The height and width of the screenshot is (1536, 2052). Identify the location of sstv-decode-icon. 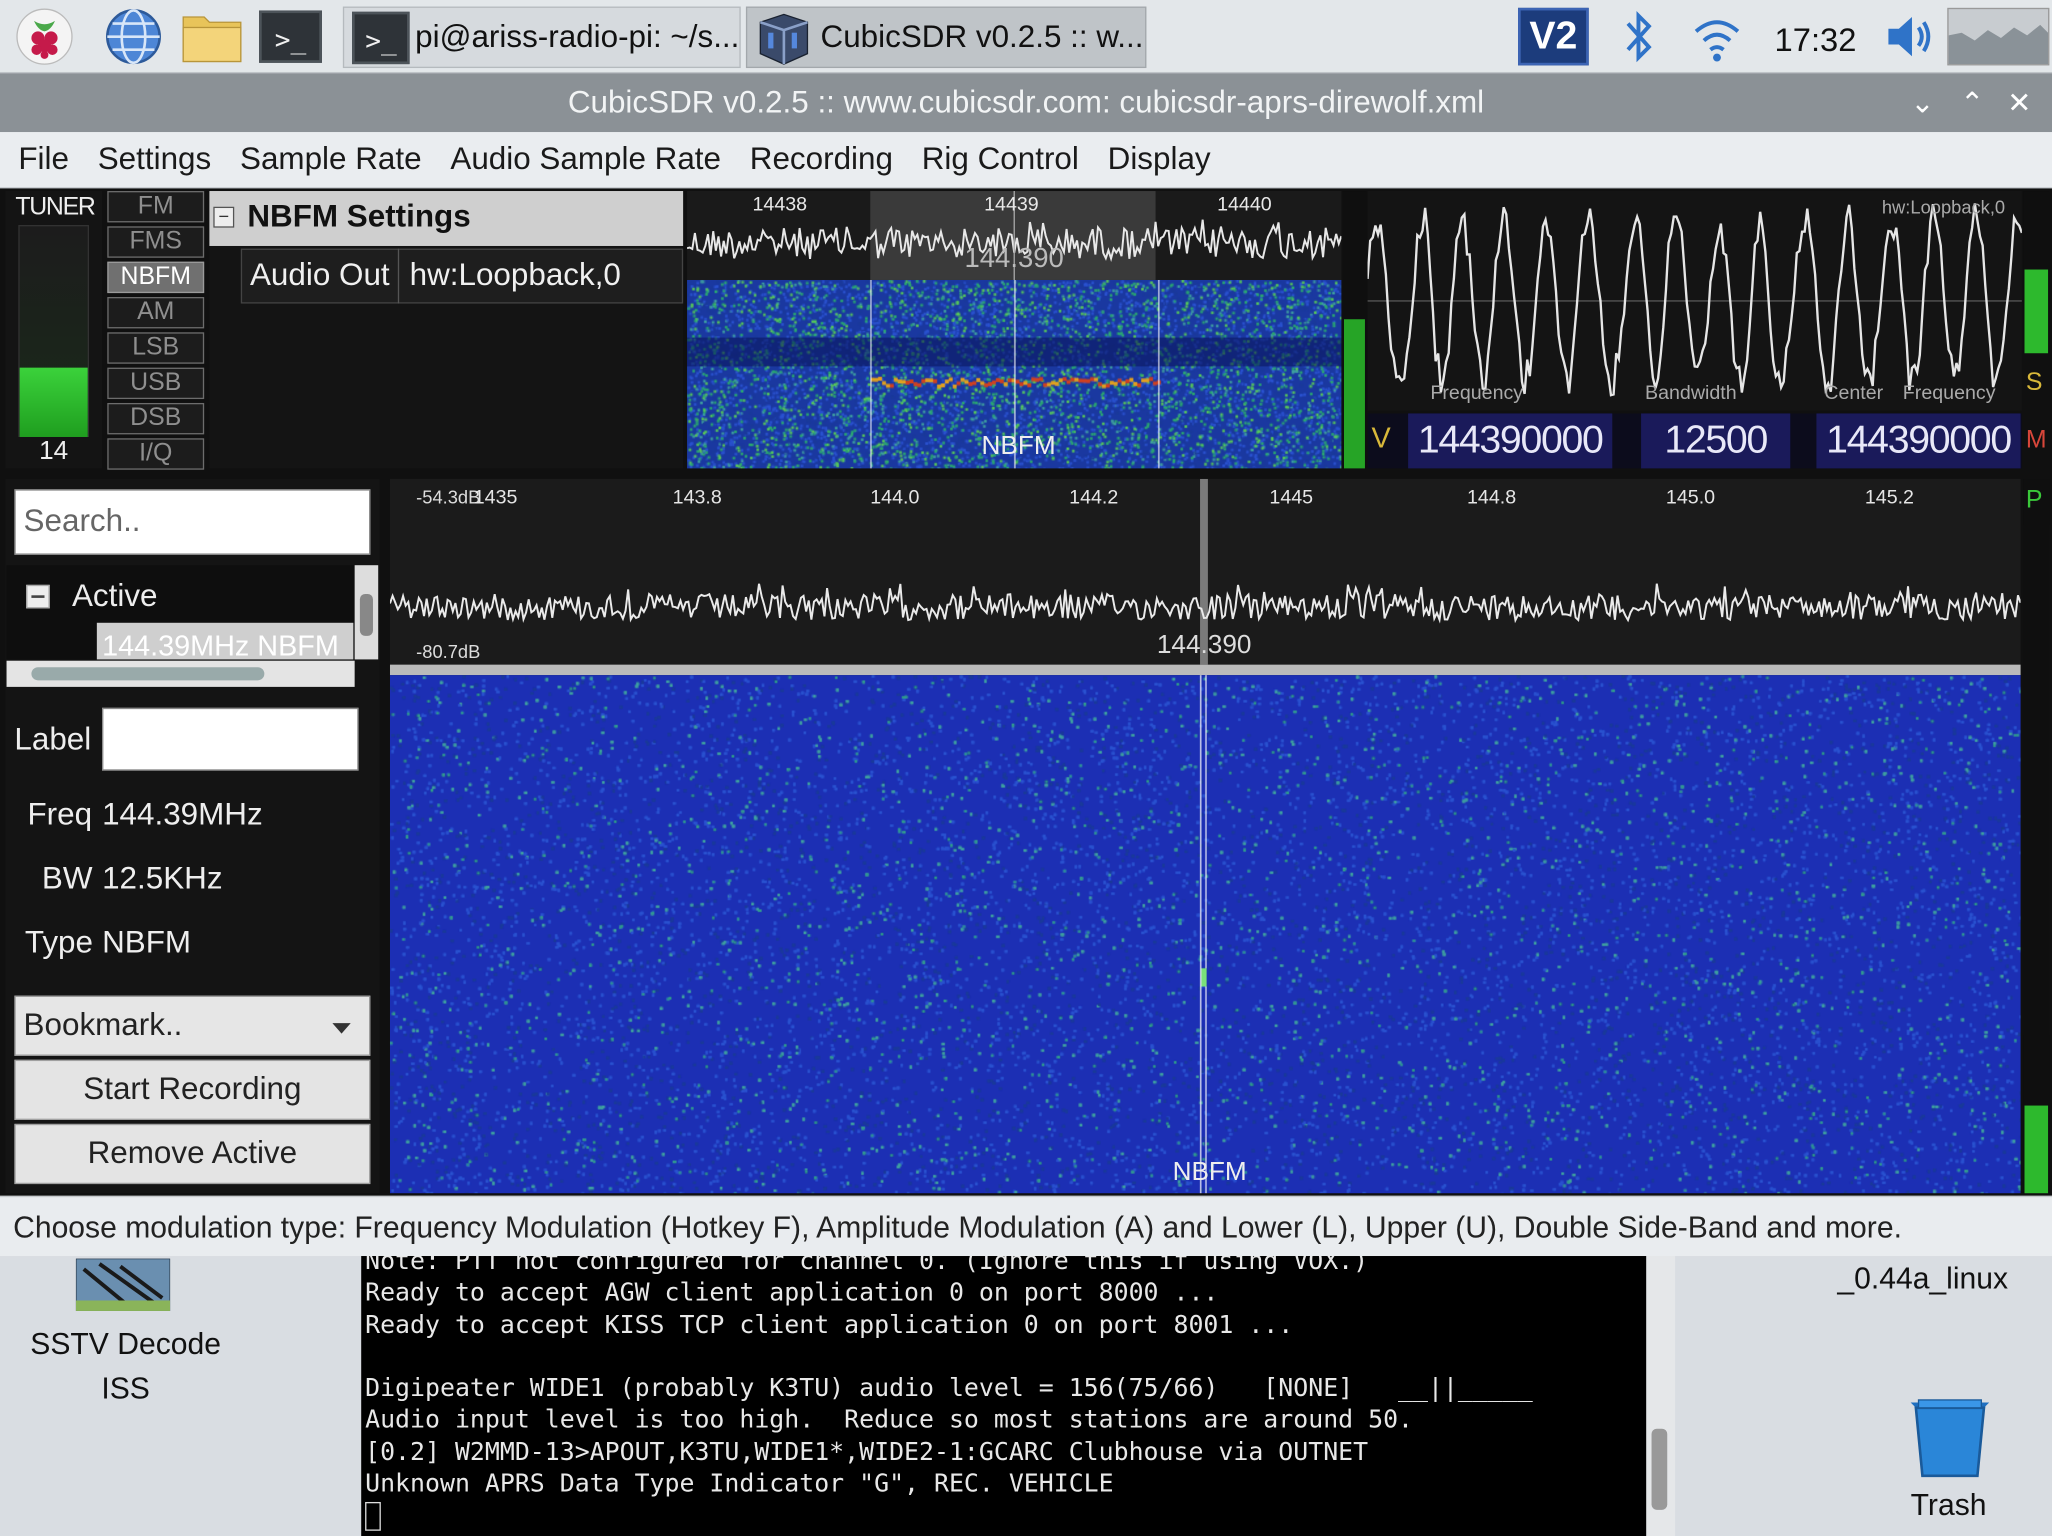
(123, 1284).